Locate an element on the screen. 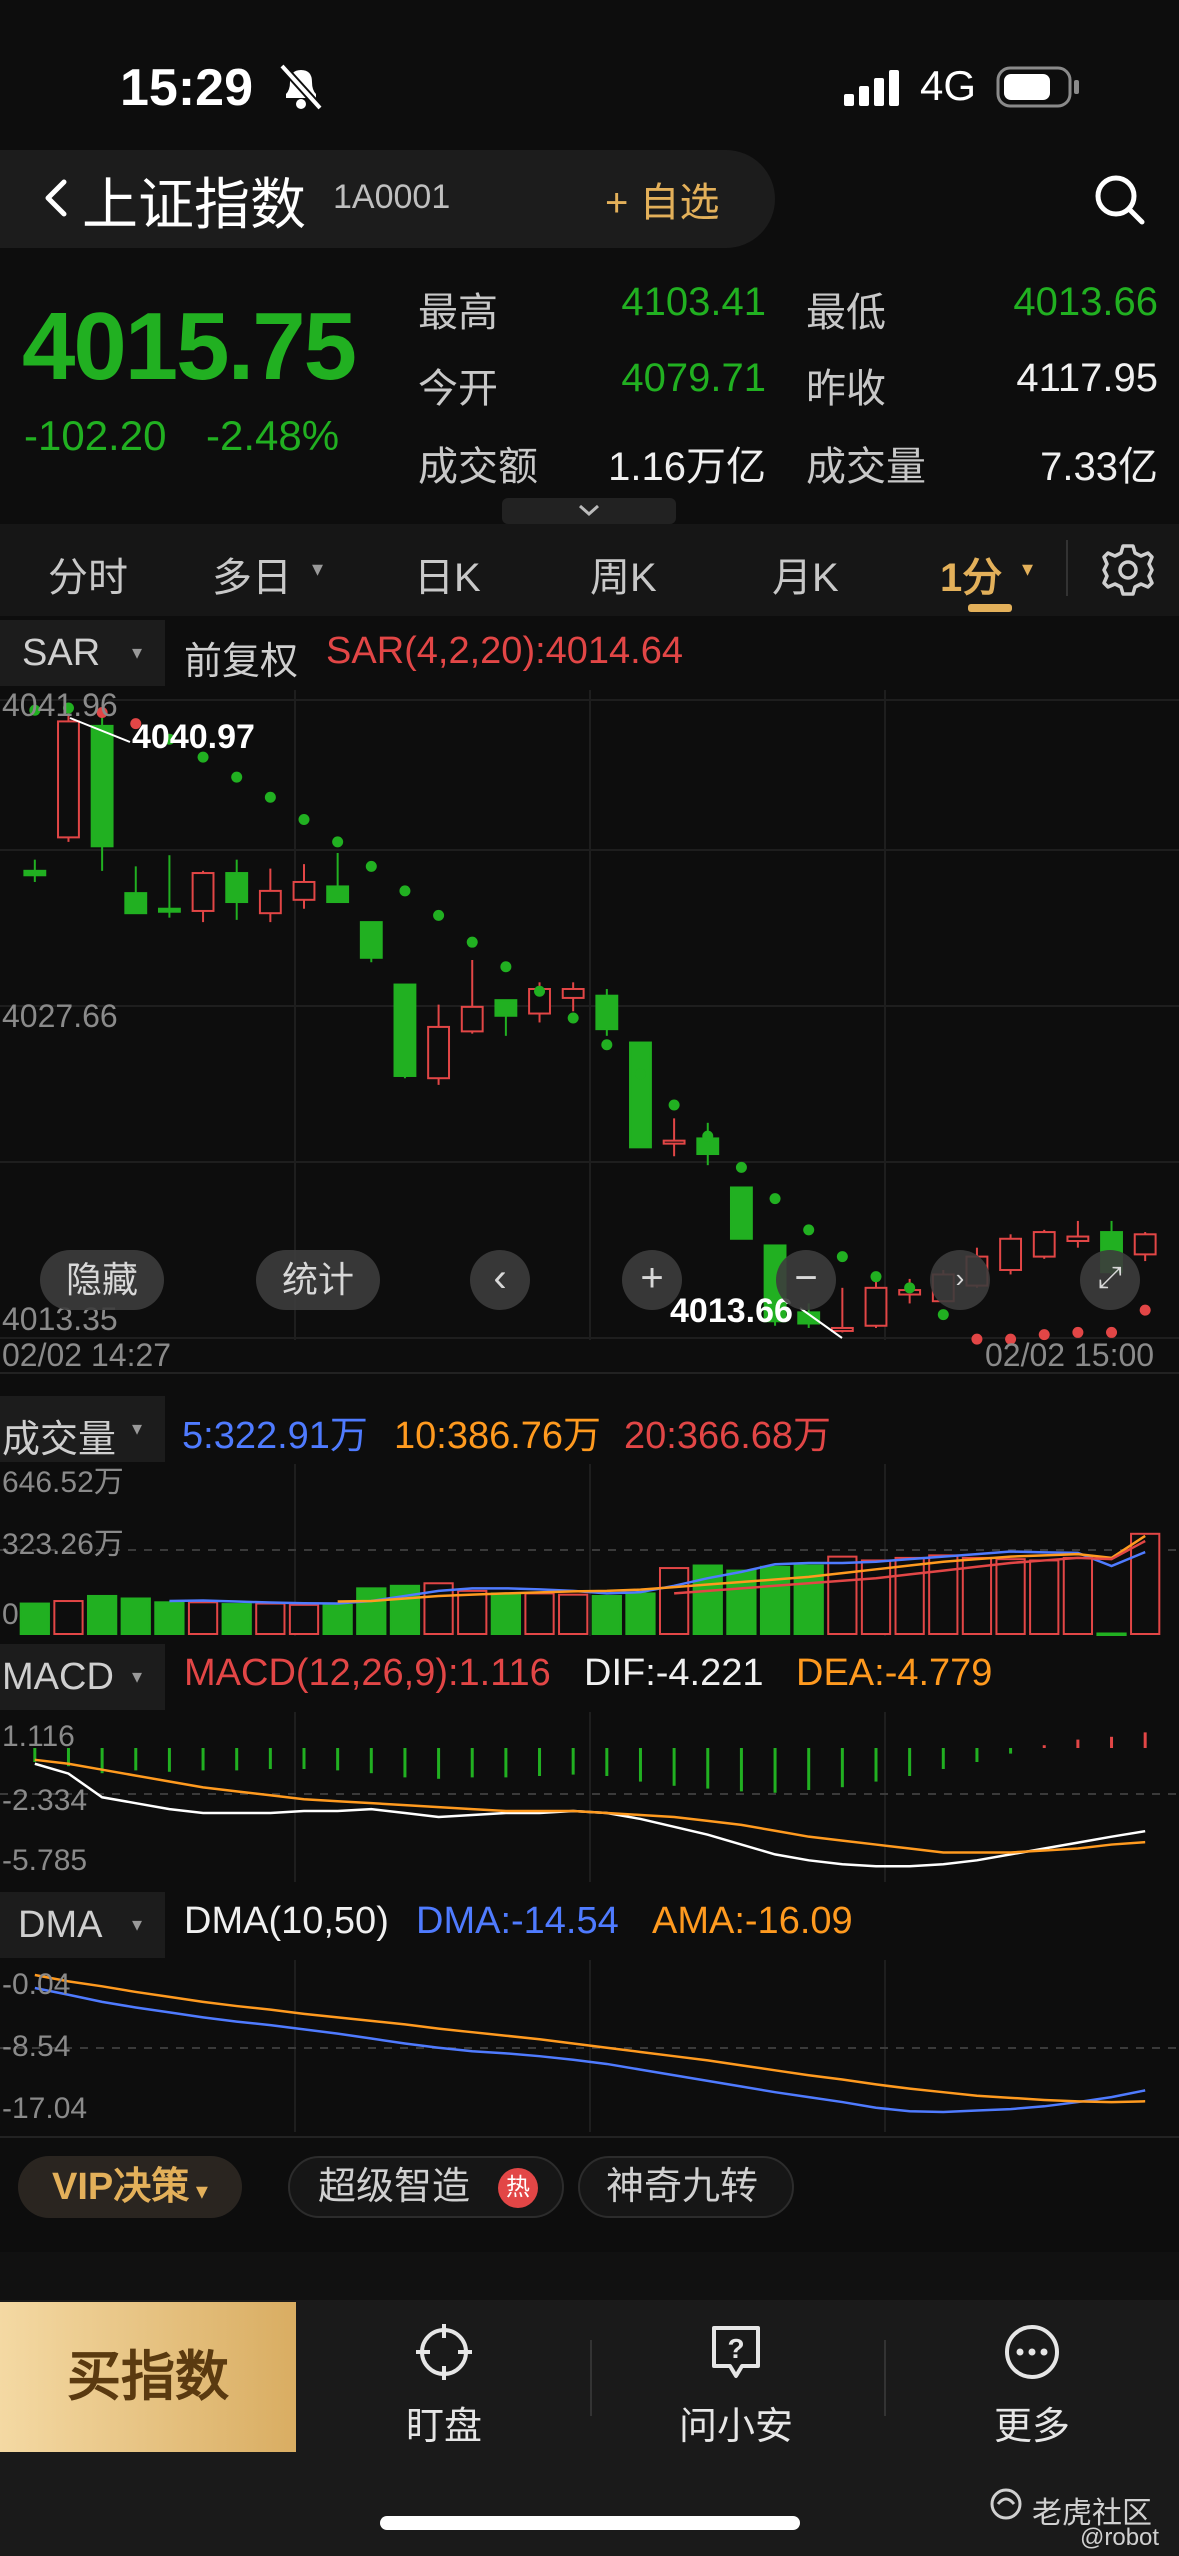  indicator-select: SAR ▾ is located at coordinates (82, 653).